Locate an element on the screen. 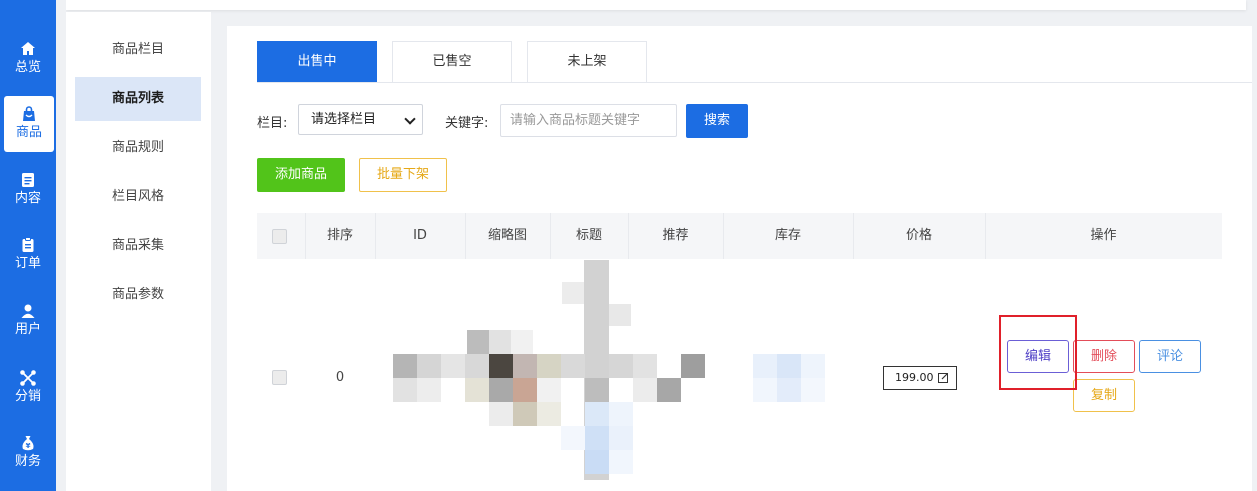 This screenshot has width=1257, height=491. column-header-id: ID is located at coordinates (420, 236).